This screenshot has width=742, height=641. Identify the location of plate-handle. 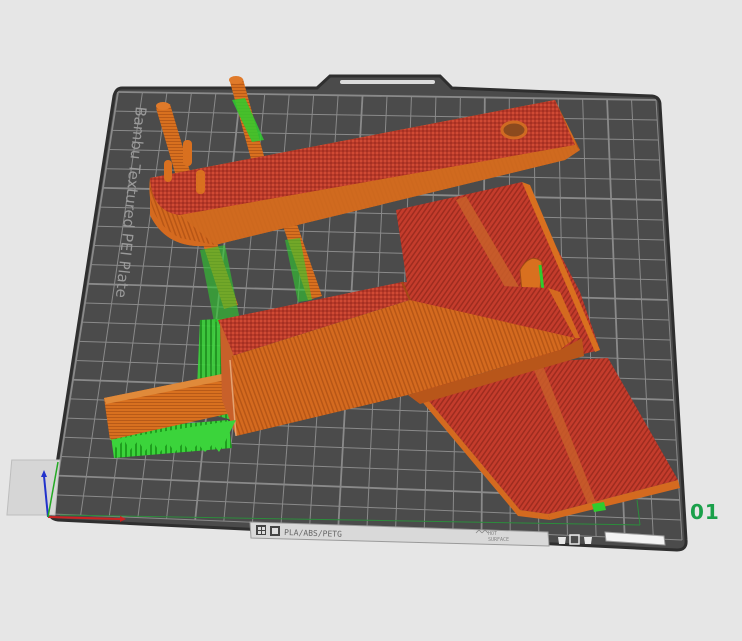
(387, 82).